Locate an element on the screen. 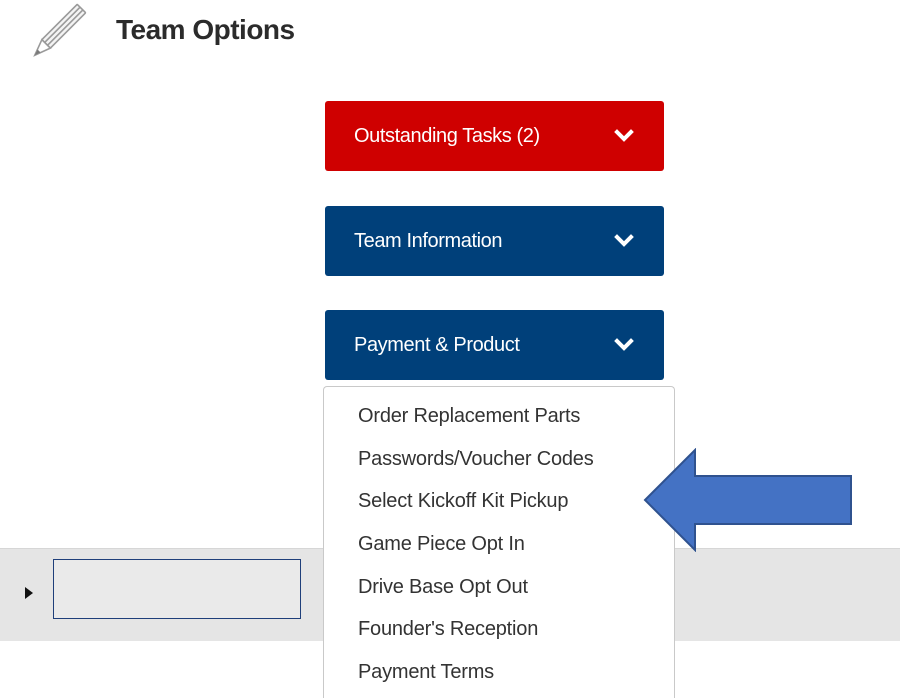  menu-item-founders-reception: Founder's Reception is located at coordinates (499, 634).